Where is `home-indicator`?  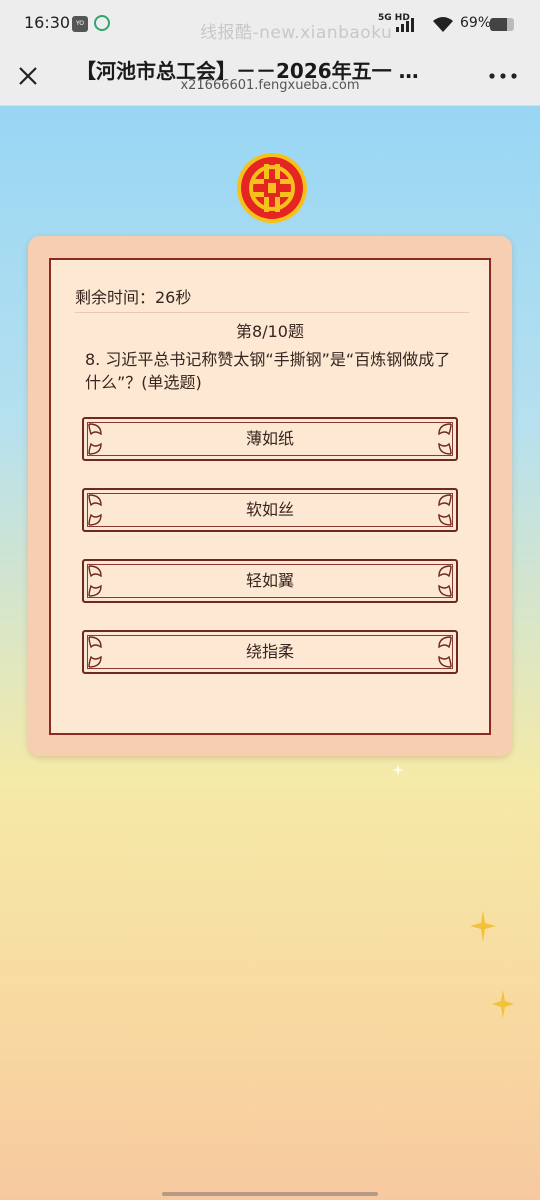
home-indicator is located at coordinates (270, 1194).